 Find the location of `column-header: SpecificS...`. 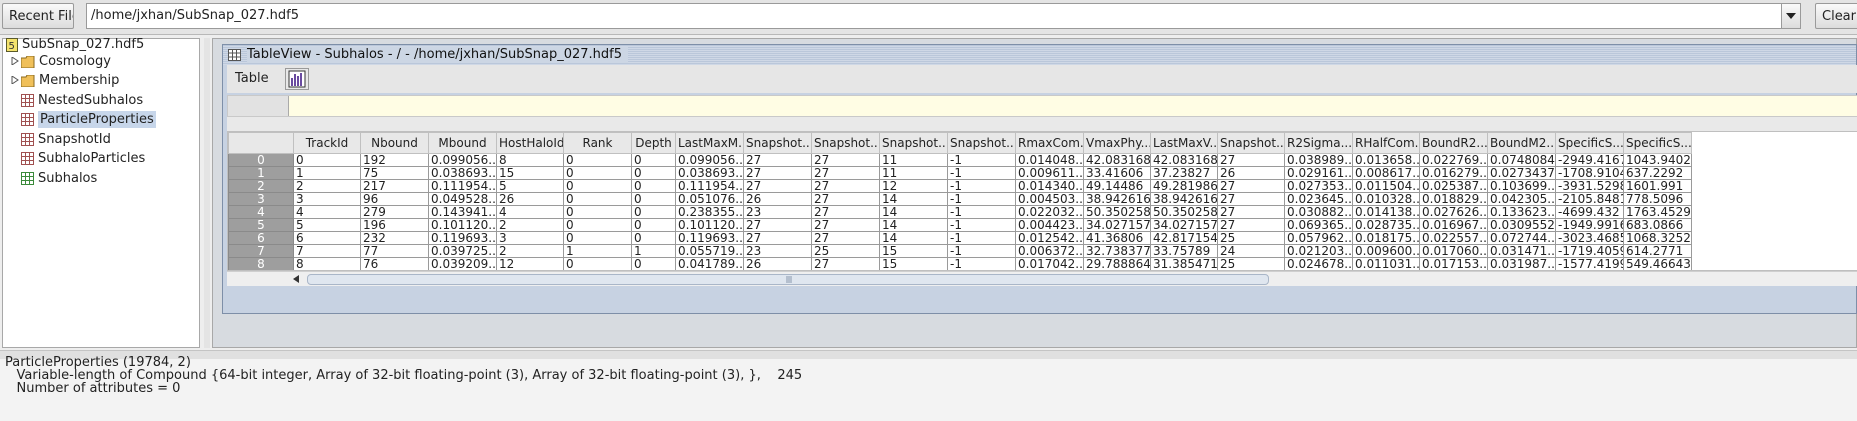

column-header: SpecificS... is located at coordinates (1589, 143).